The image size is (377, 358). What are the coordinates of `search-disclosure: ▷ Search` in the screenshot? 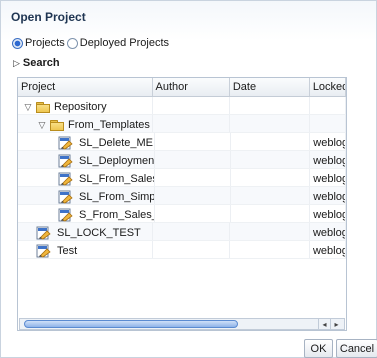 It's located at (36, 63).